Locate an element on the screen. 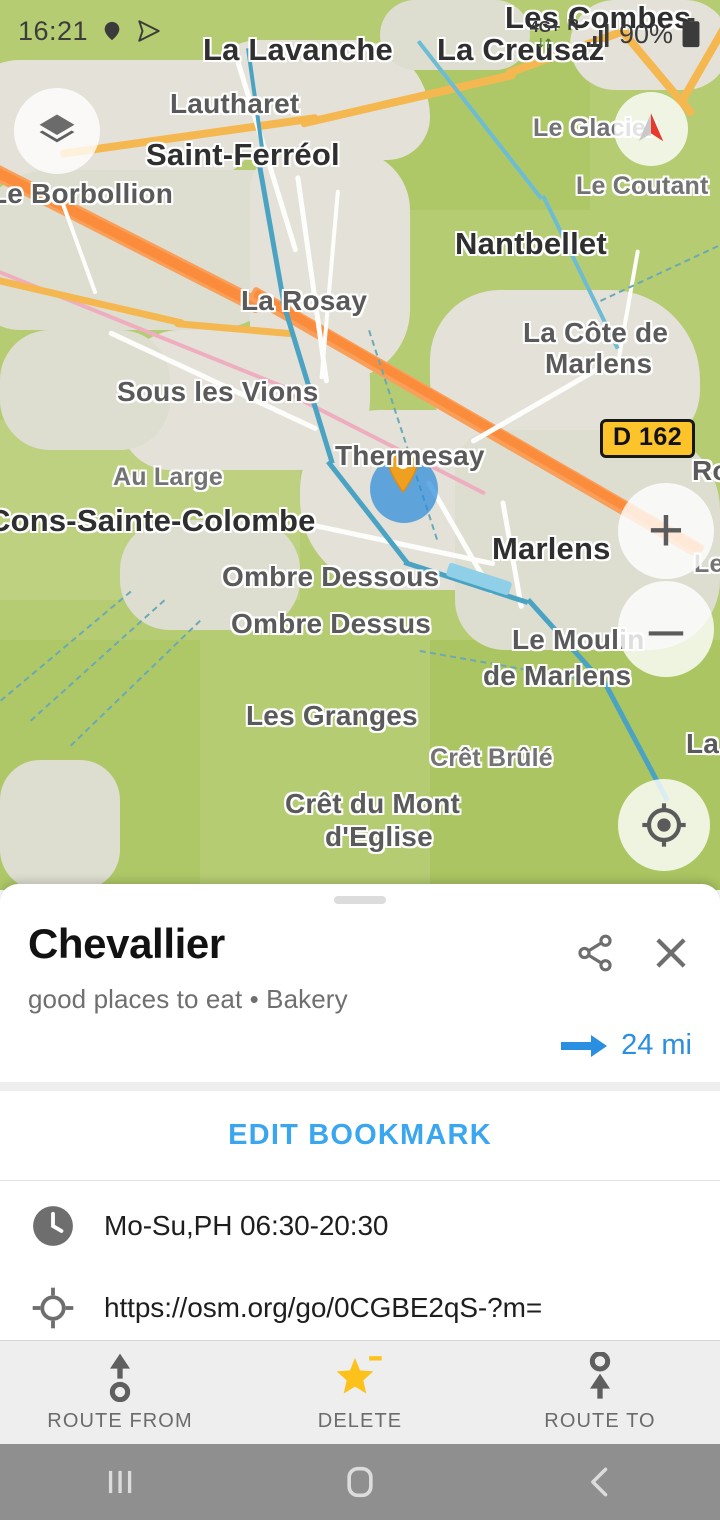 The width and height of the screenshot is (720, 1520). map-label: Cons-Sainte-Colombe is located at coordinates (158, 520).